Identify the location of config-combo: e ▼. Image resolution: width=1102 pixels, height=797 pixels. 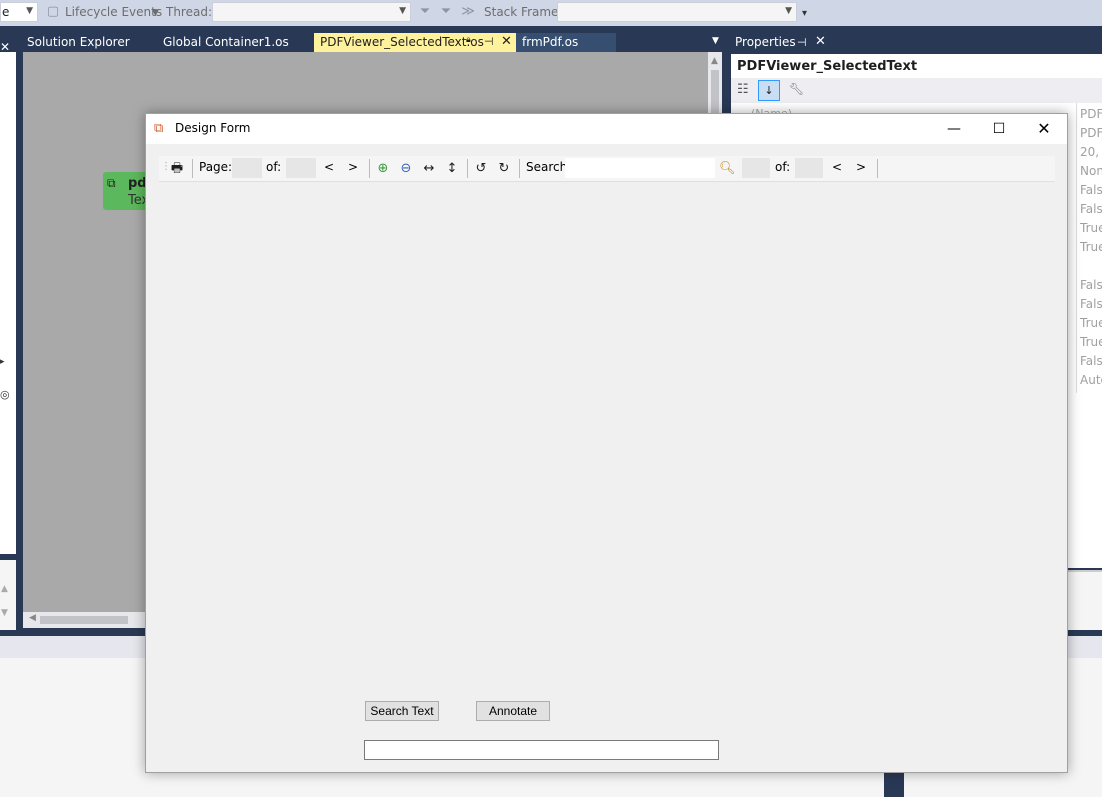
(19, 12).